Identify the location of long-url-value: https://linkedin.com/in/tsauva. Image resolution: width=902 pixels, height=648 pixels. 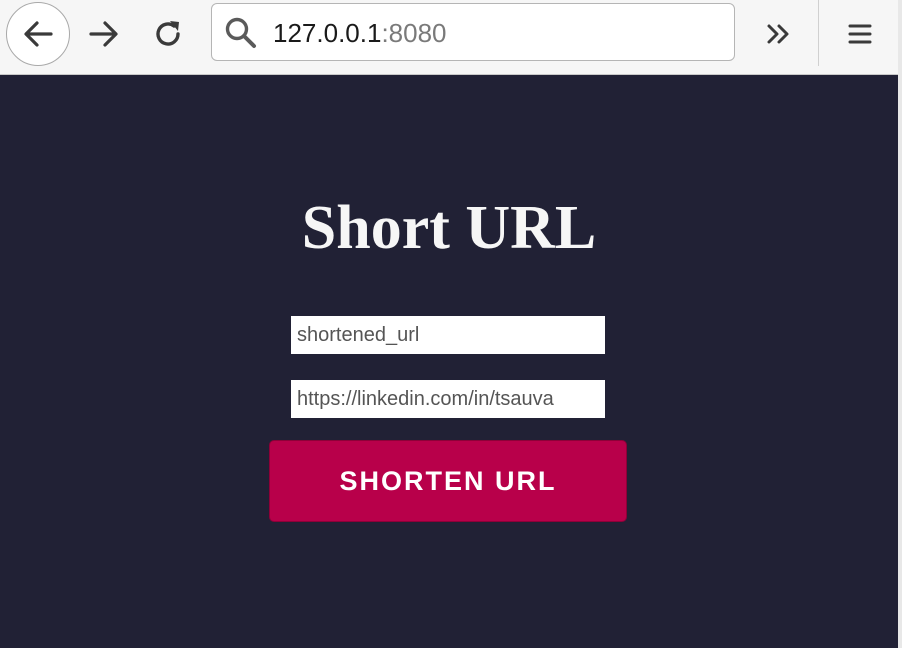
(425, 398).